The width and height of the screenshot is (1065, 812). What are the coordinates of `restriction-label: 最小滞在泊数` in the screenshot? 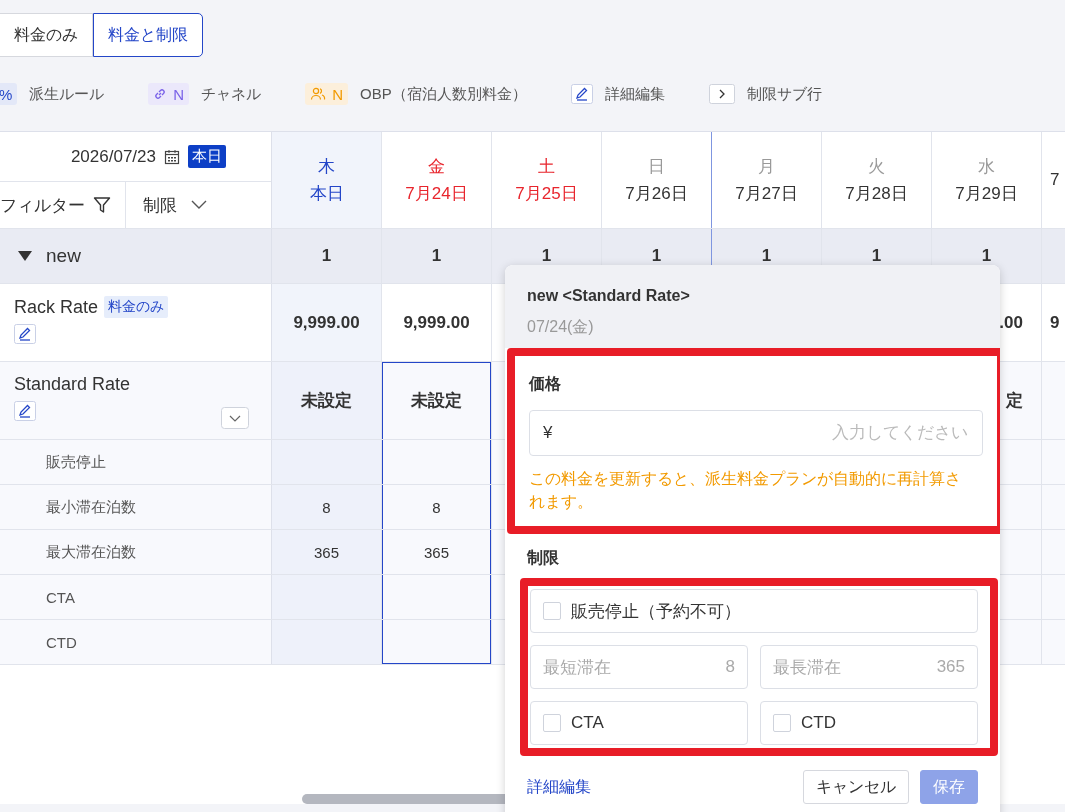 It's located at (91, 507).